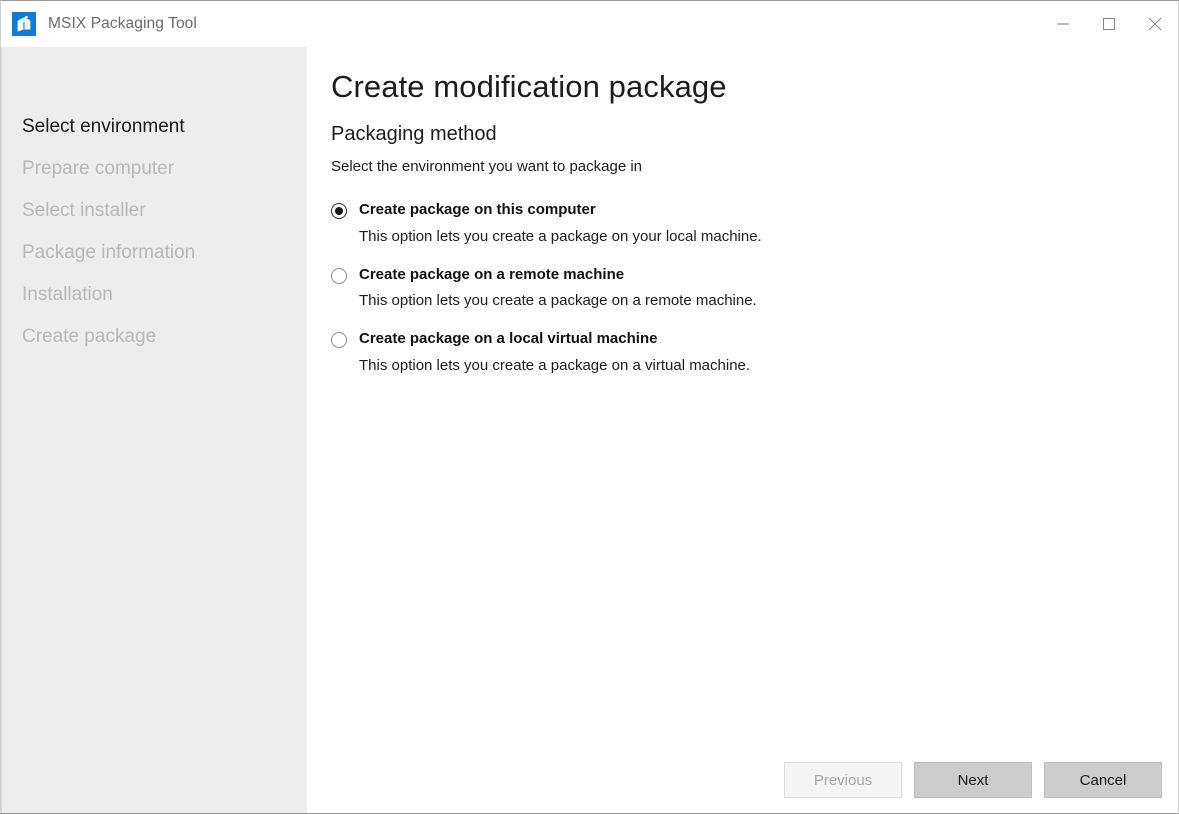 The height and width of the screenshot is (814, 1179). I want to click on maximize-icon, so click(1109, 24).